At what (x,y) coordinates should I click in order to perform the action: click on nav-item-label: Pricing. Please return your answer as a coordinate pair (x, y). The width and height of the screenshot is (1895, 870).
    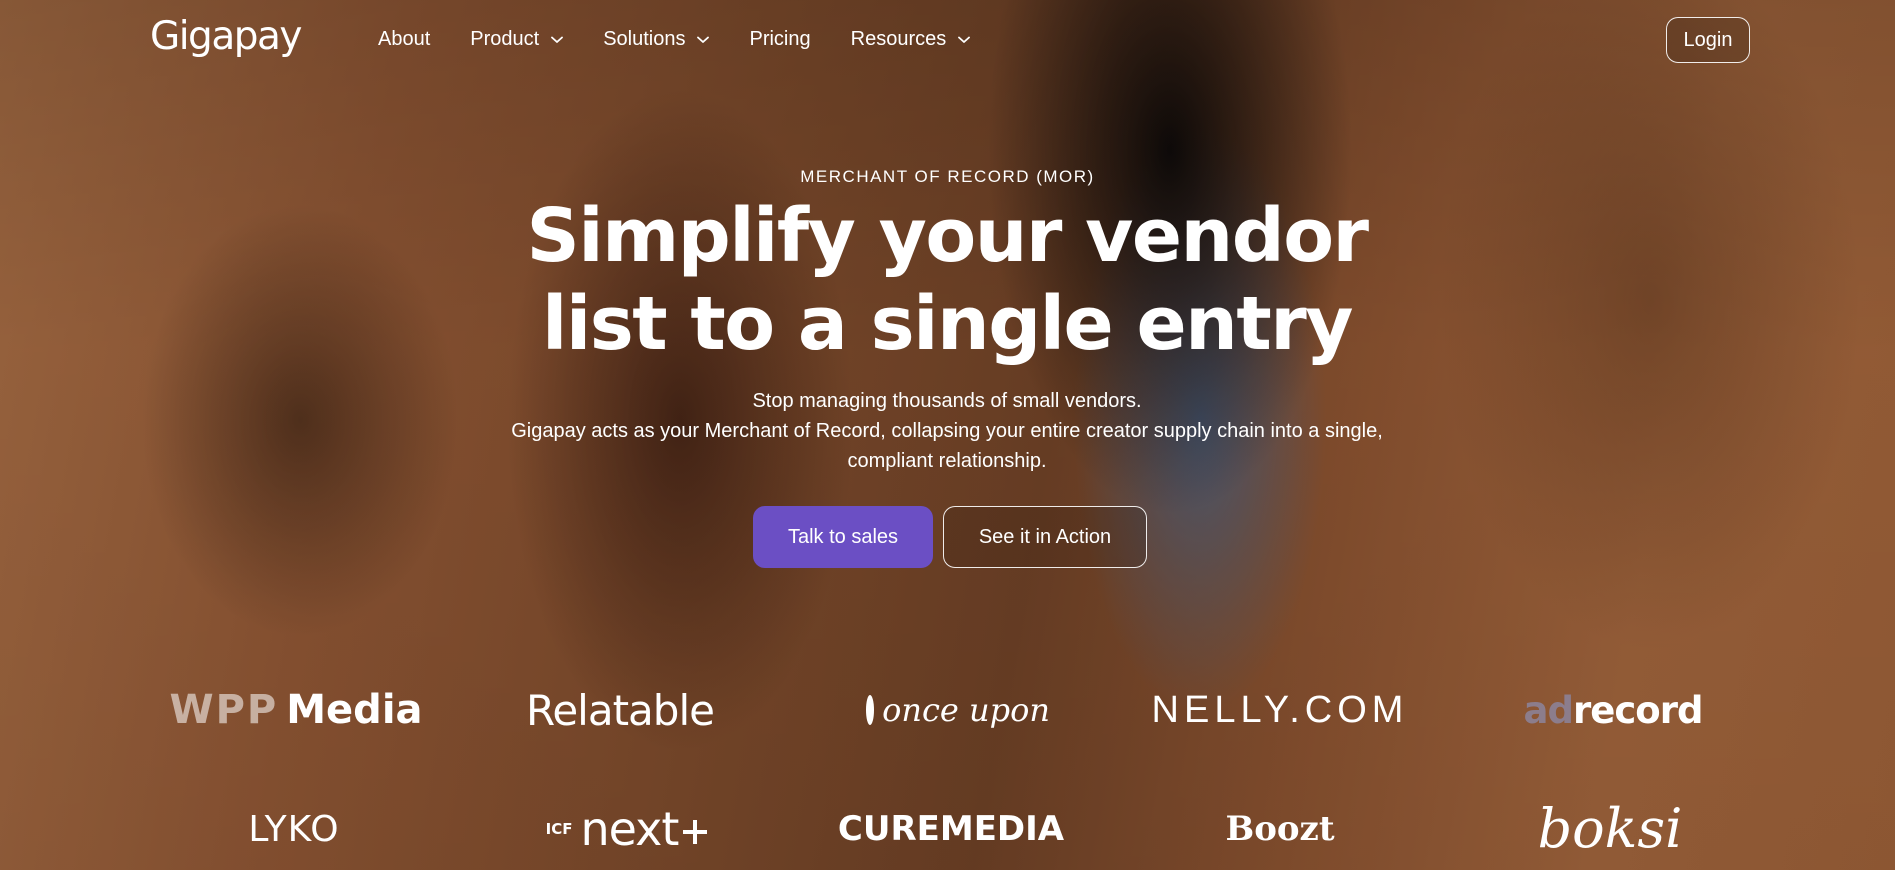
    Looking at the image, I should click on (780, 39).